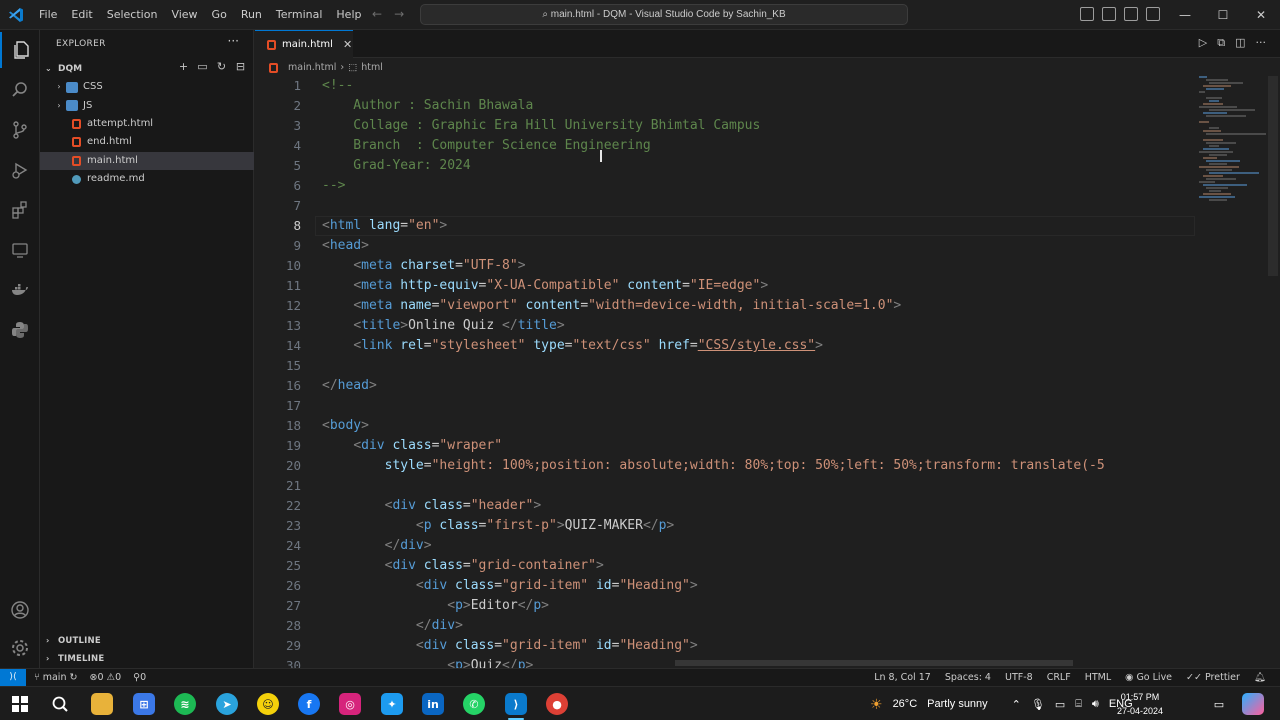 Image resolution: width=1280 pixels, height=720 pixels. What do you see at coordinates (299, 15) in the screenshot?
I see `menu-item-terminal: Terminal` at bounding box center [299, 15].